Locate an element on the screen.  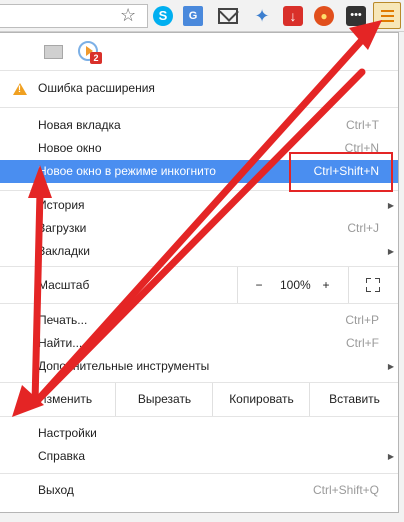
shortcut-label: Ctrl+Shift+Q is located at coordinates (345, 490).